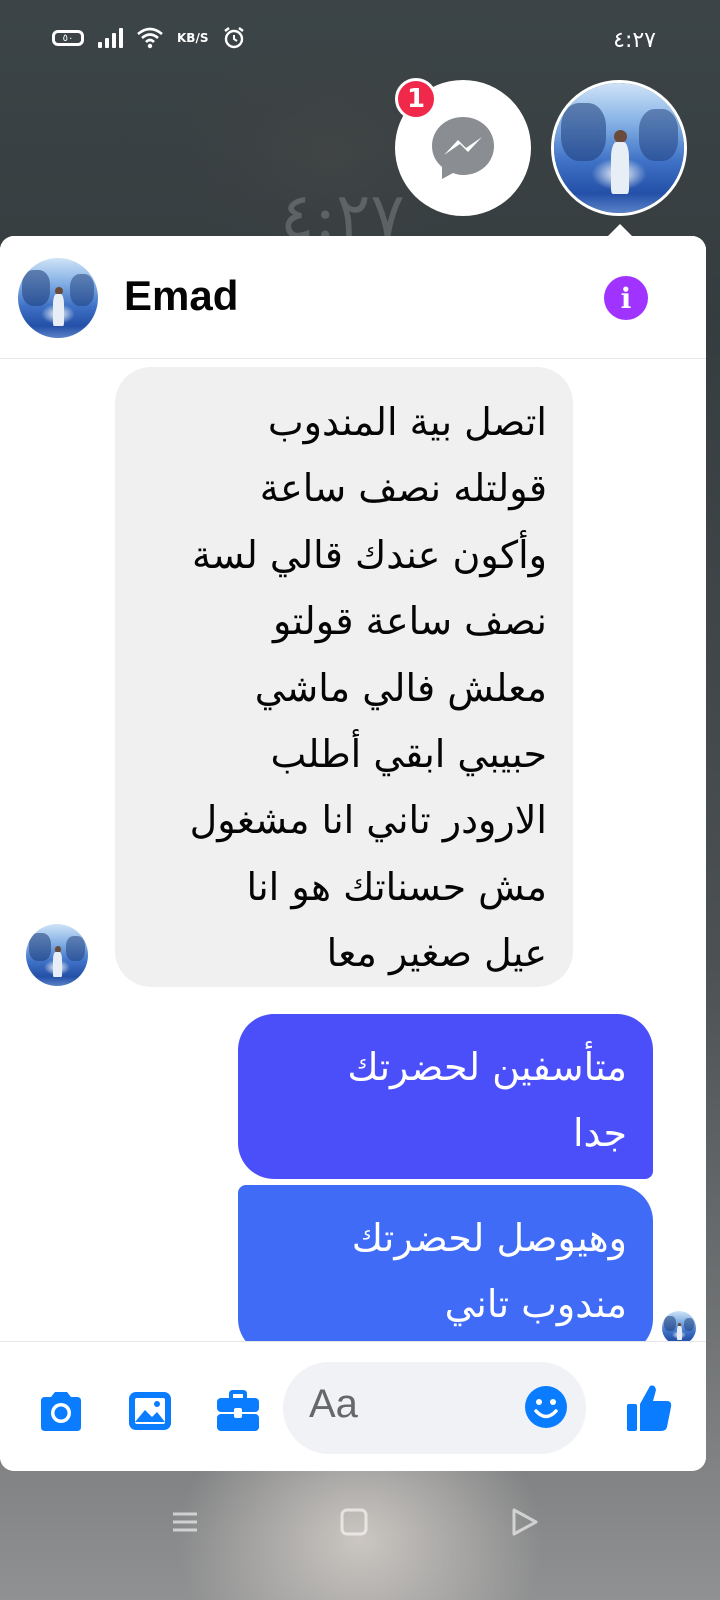 The width and height of the screenshot is (720, 1600). I want to click on status-bar: ٥٠ KB/S ٤:٢٧, so click(360, 40).